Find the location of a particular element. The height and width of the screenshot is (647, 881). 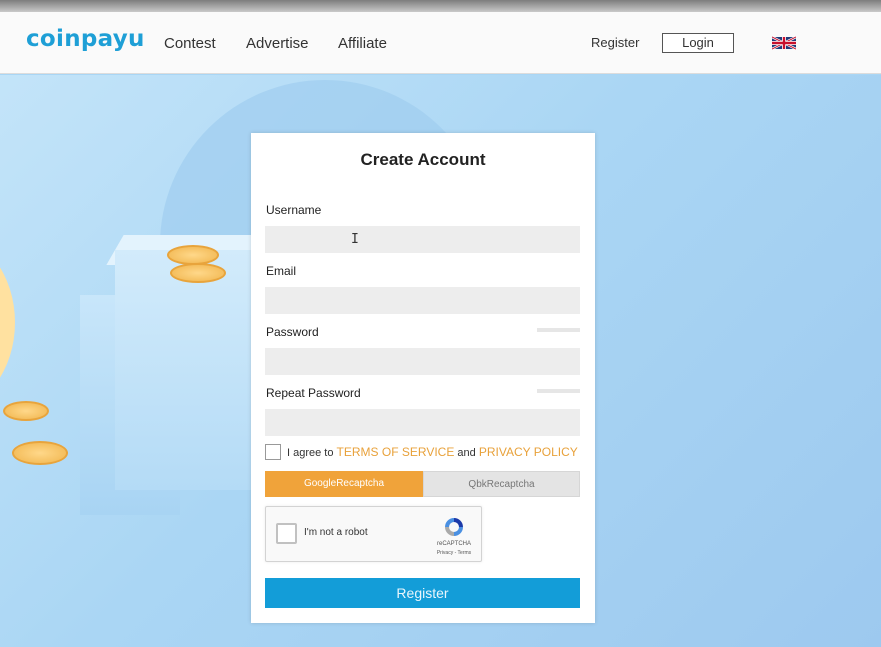

repeat-password-strength-bar is located at coordinates (558, 391).